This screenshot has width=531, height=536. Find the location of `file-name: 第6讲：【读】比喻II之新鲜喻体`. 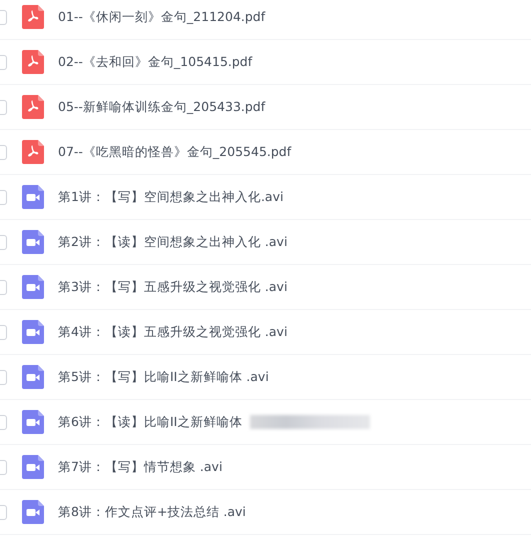

file-name: 第6讲：【读】比喻II之新鲜喻体 is located at coordinates (150, 422).